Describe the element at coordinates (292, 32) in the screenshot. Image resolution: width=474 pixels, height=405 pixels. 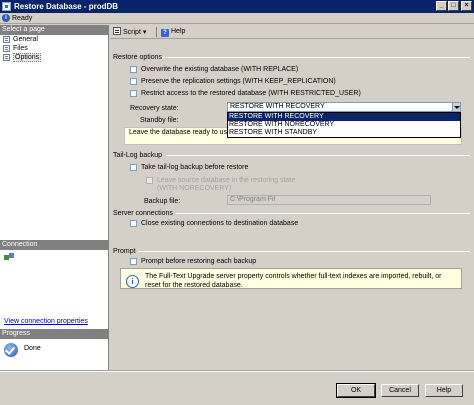
I see `toolbar: Script ▾ ? Help` at that location.